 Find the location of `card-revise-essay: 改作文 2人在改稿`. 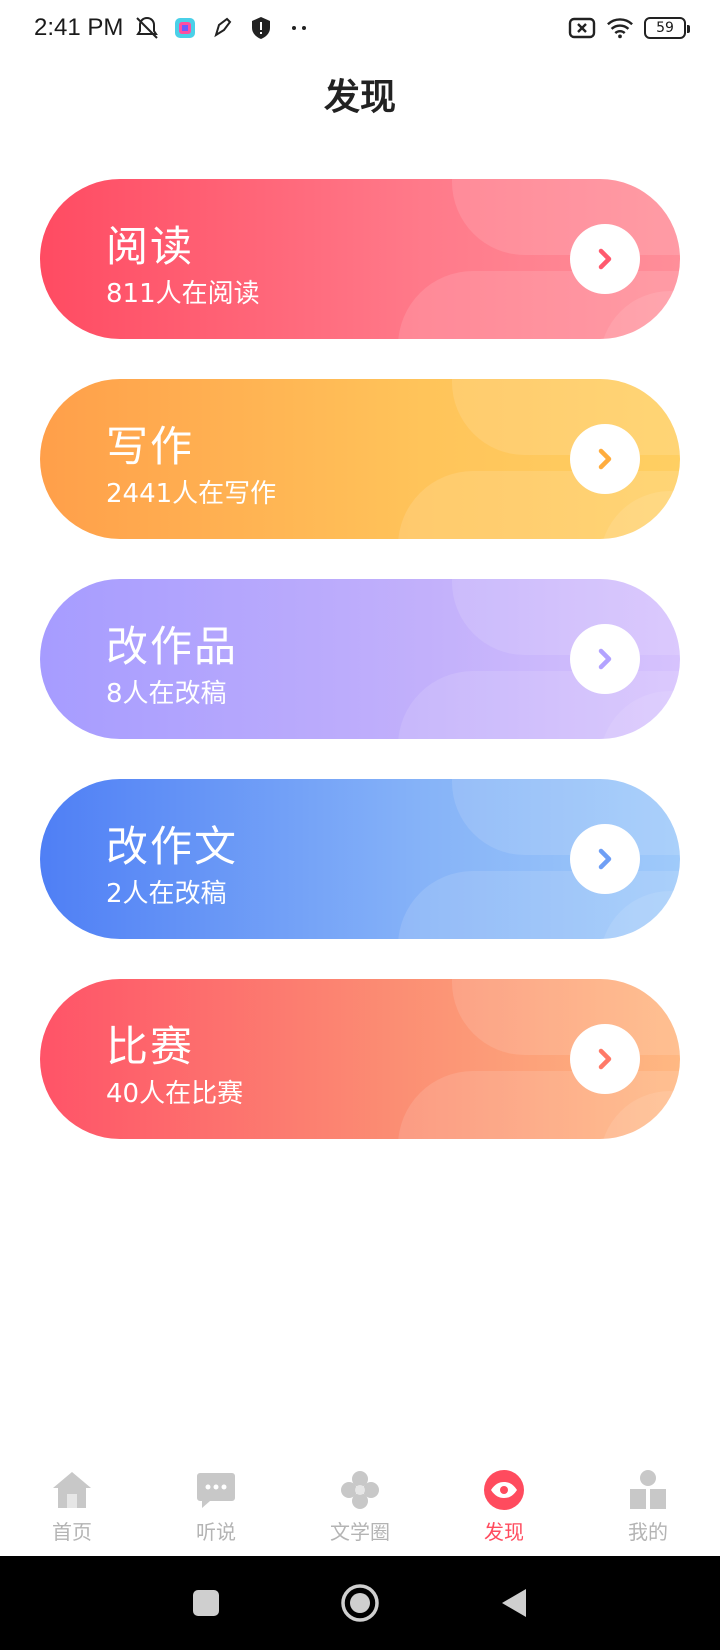

card-revise-essay: 改作文 2人在改稿 is located at coordinates (360, 859).